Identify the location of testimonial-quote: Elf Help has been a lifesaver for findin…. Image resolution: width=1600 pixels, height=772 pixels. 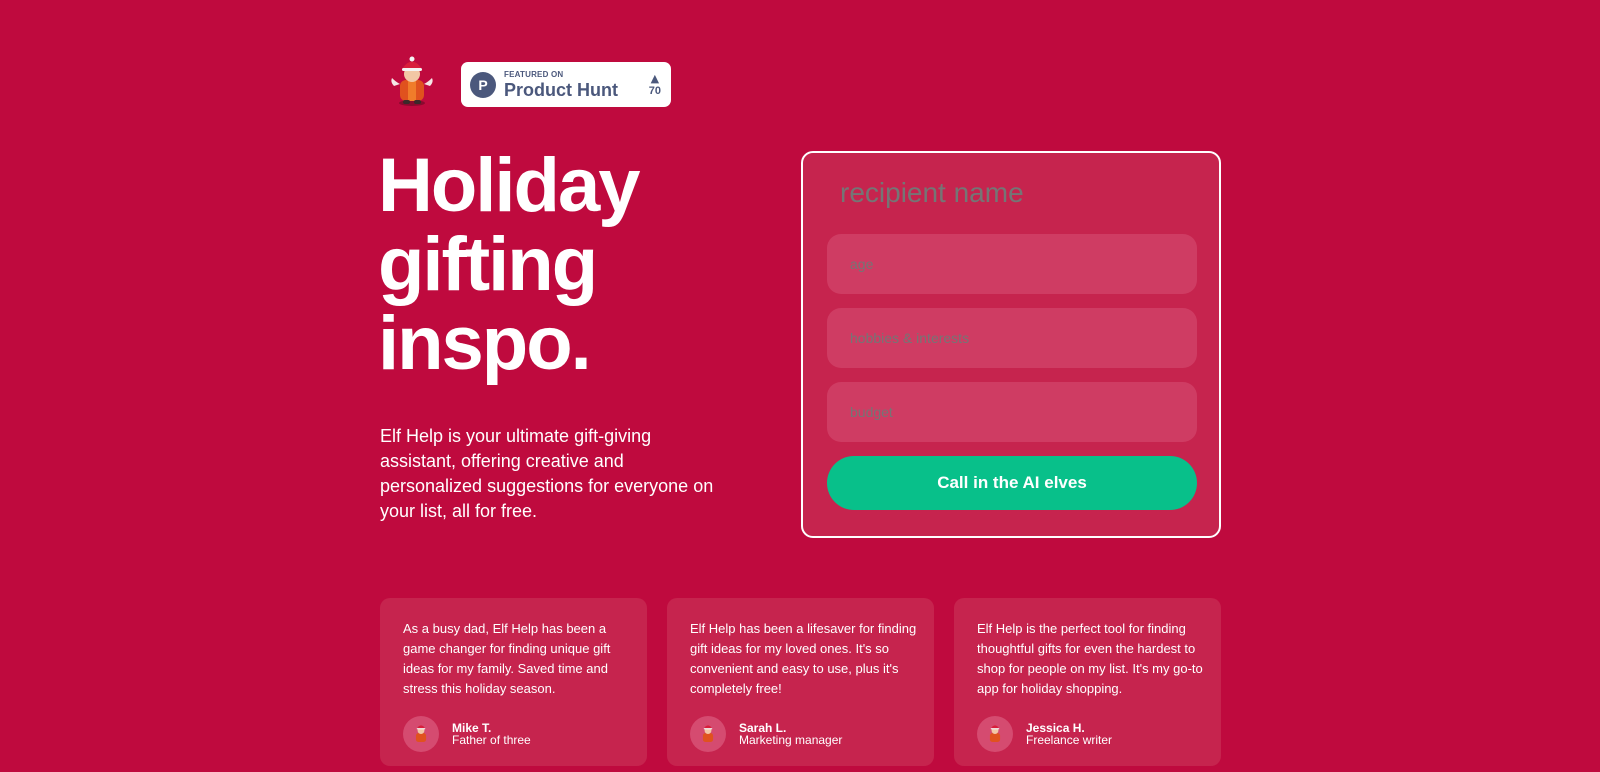
(803, 658).